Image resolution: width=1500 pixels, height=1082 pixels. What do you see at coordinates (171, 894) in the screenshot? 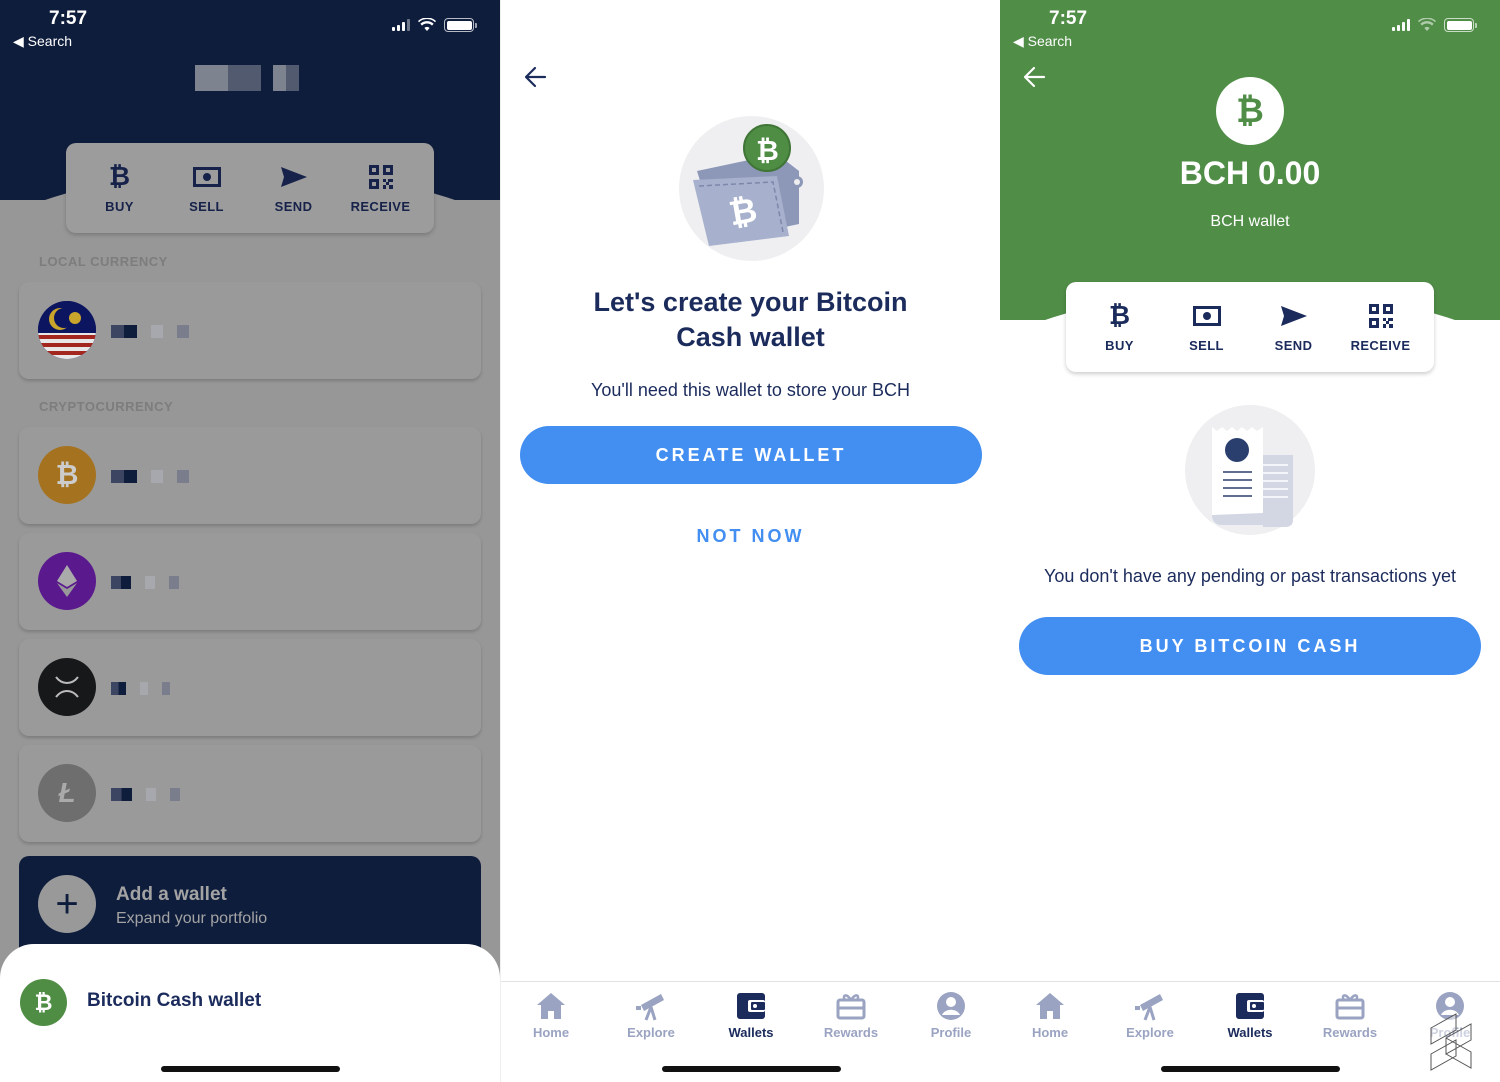
I see `add-wallet-title: Add a wallet` at bounding box center [171, 894].